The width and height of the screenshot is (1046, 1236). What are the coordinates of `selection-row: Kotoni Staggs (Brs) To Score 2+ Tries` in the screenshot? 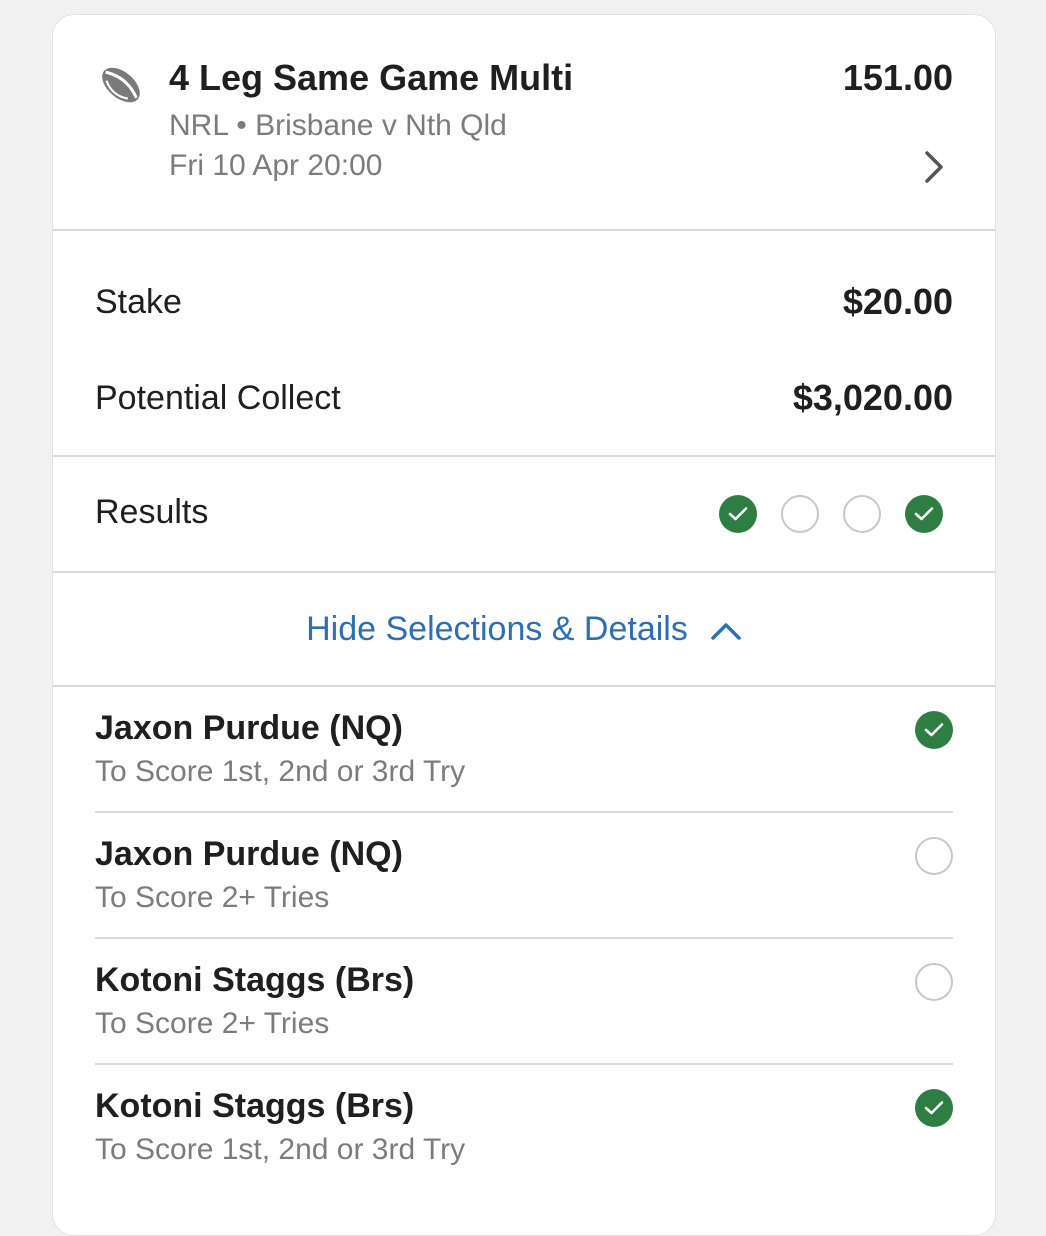 It's located at (524, 1002).